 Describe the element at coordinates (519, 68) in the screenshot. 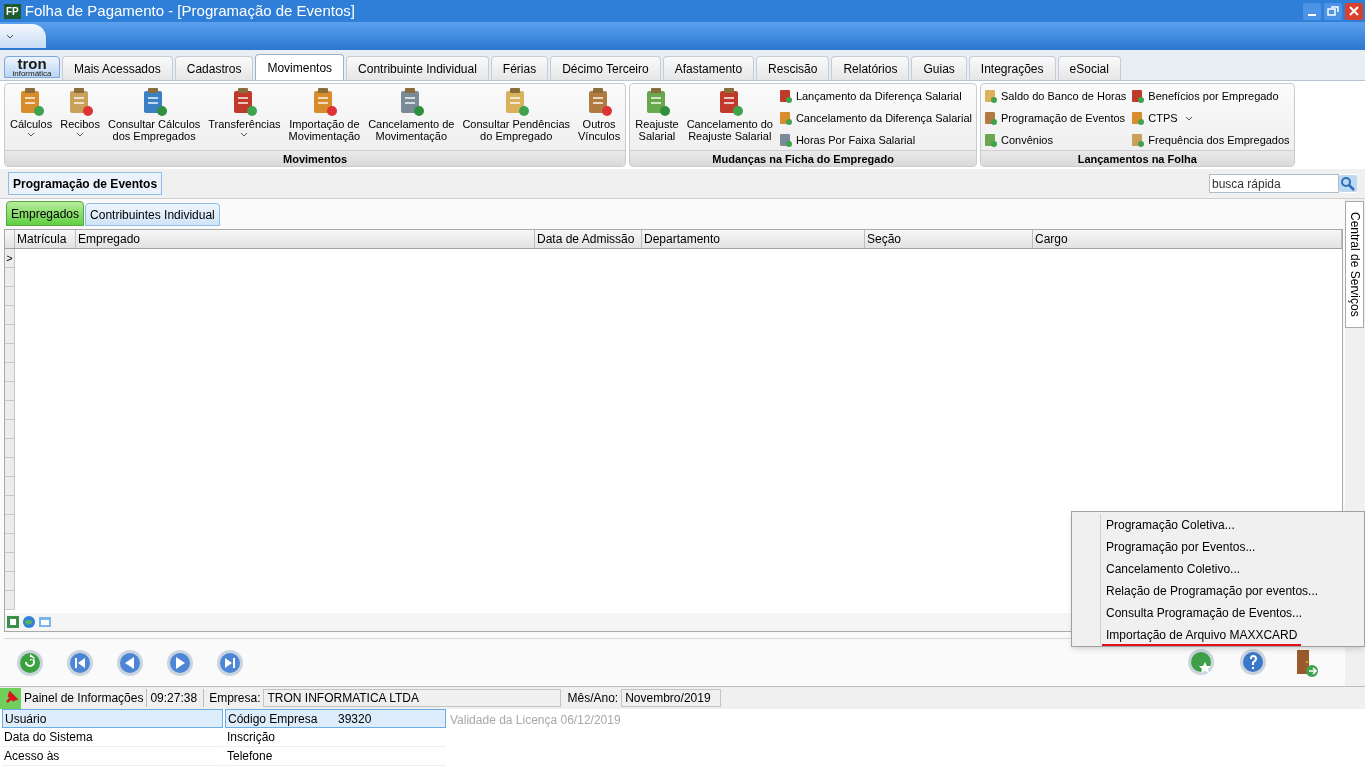

I see `ribbon-tab: Férias` at that location.